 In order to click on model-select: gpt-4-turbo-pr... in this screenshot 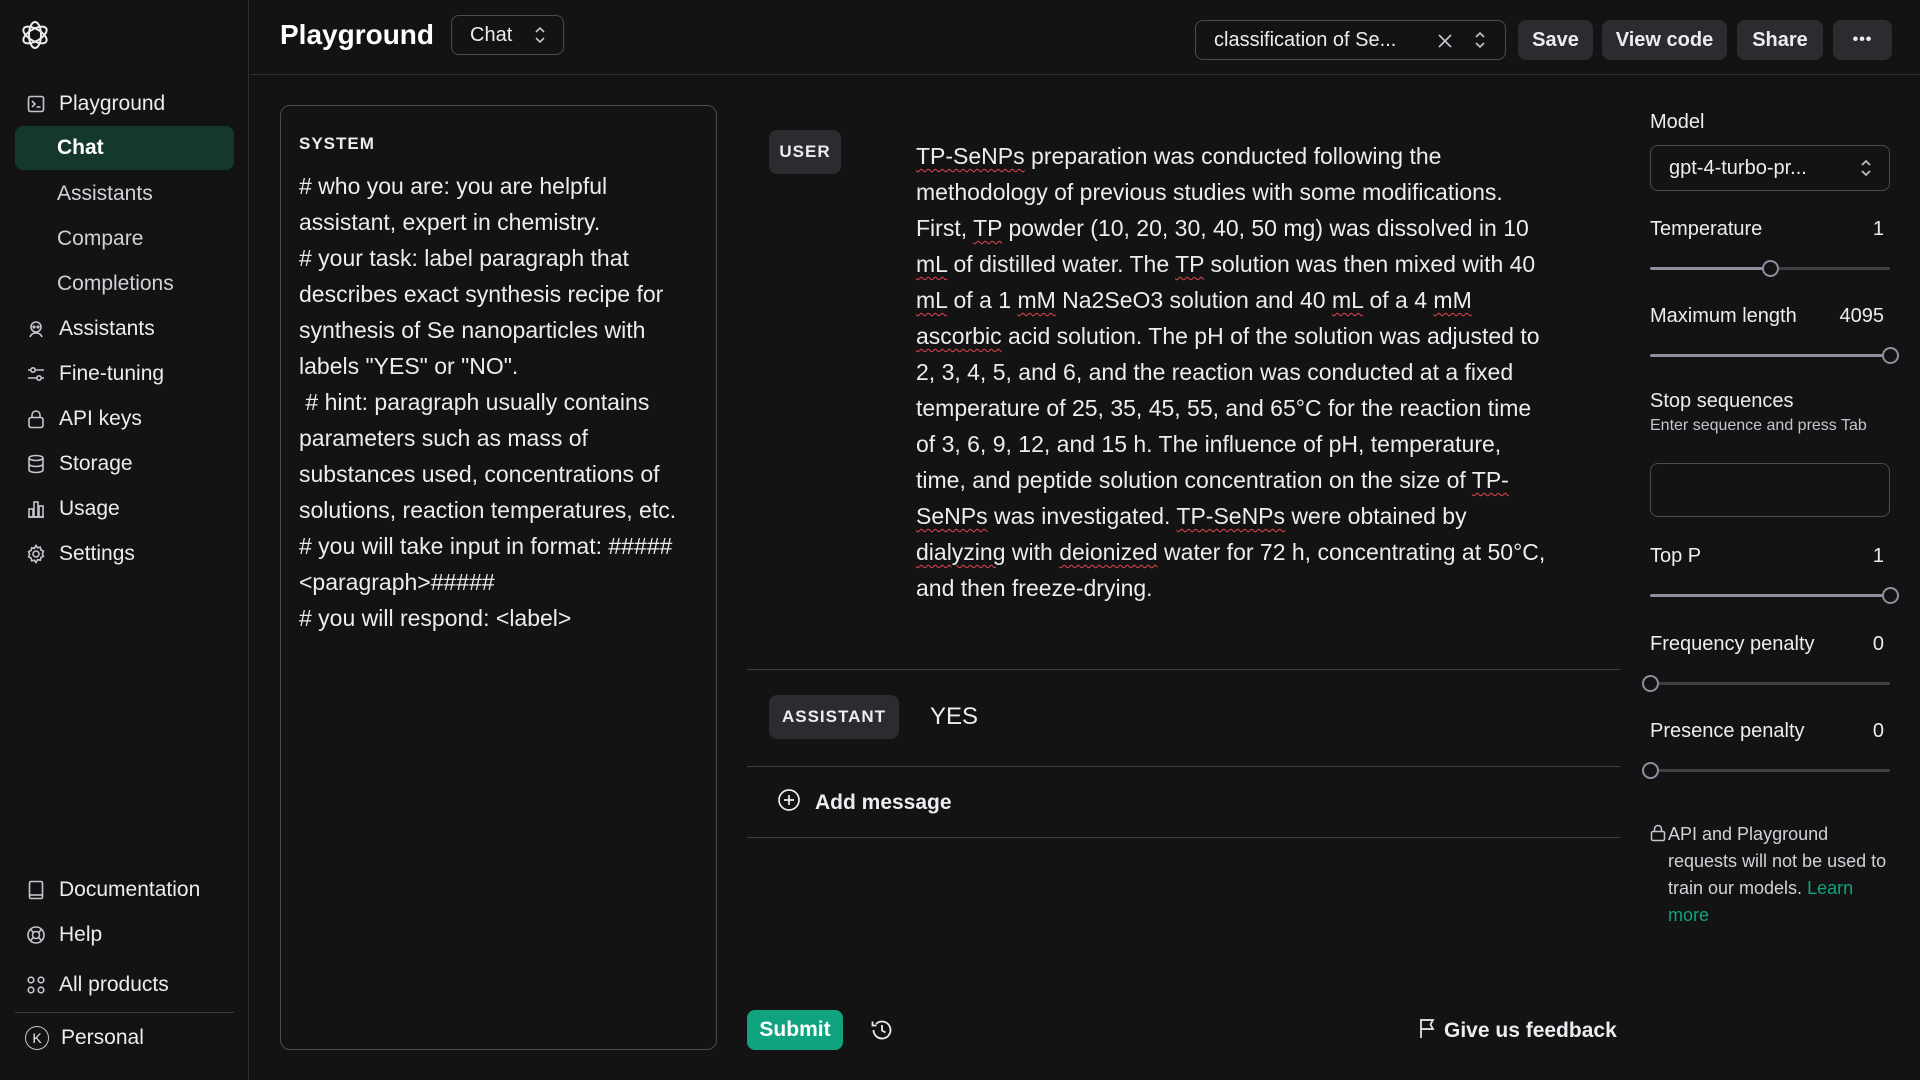, I will do `click(1770, 168)`.